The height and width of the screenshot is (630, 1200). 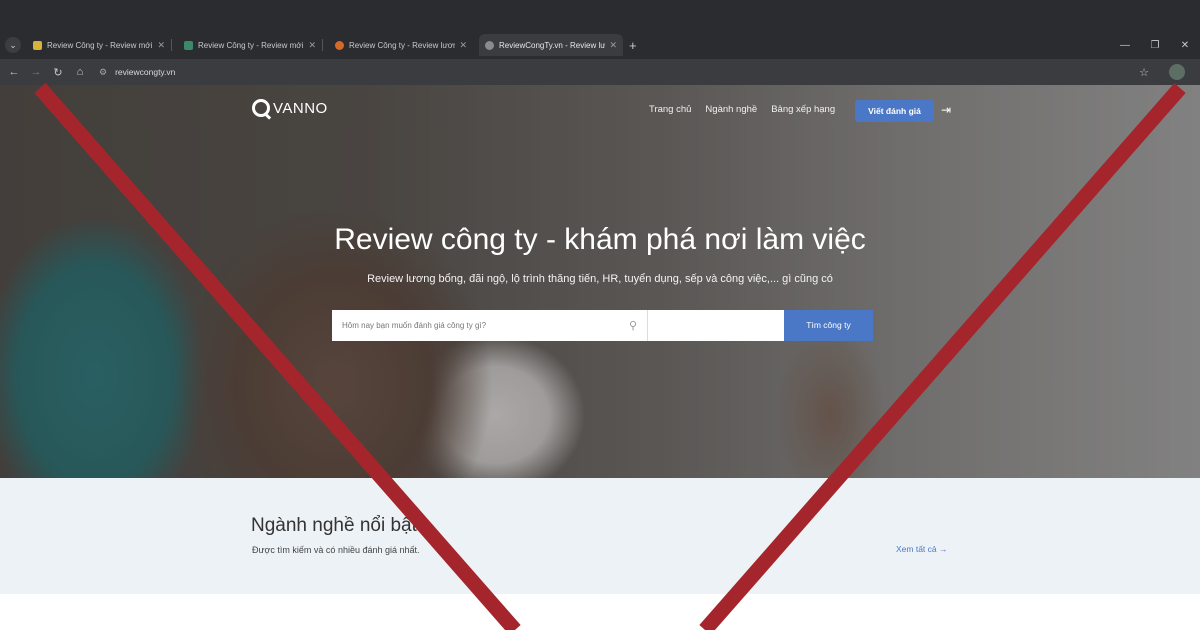 I want to click on back-icon: ←, so click(x=14, y=72).